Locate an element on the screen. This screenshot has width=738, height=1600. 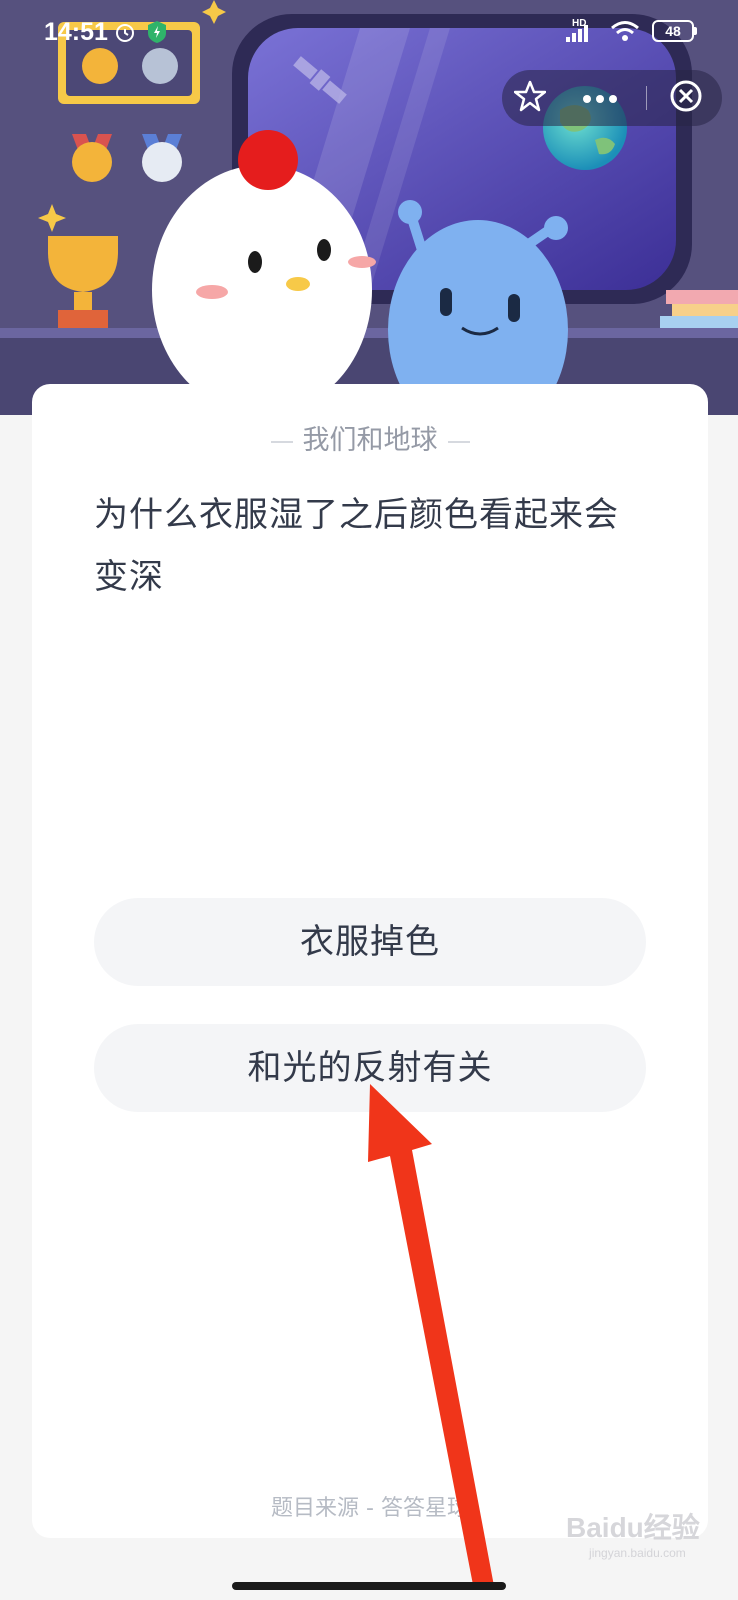
annotation-arrow-layer is located at coordinates (431, 1337).